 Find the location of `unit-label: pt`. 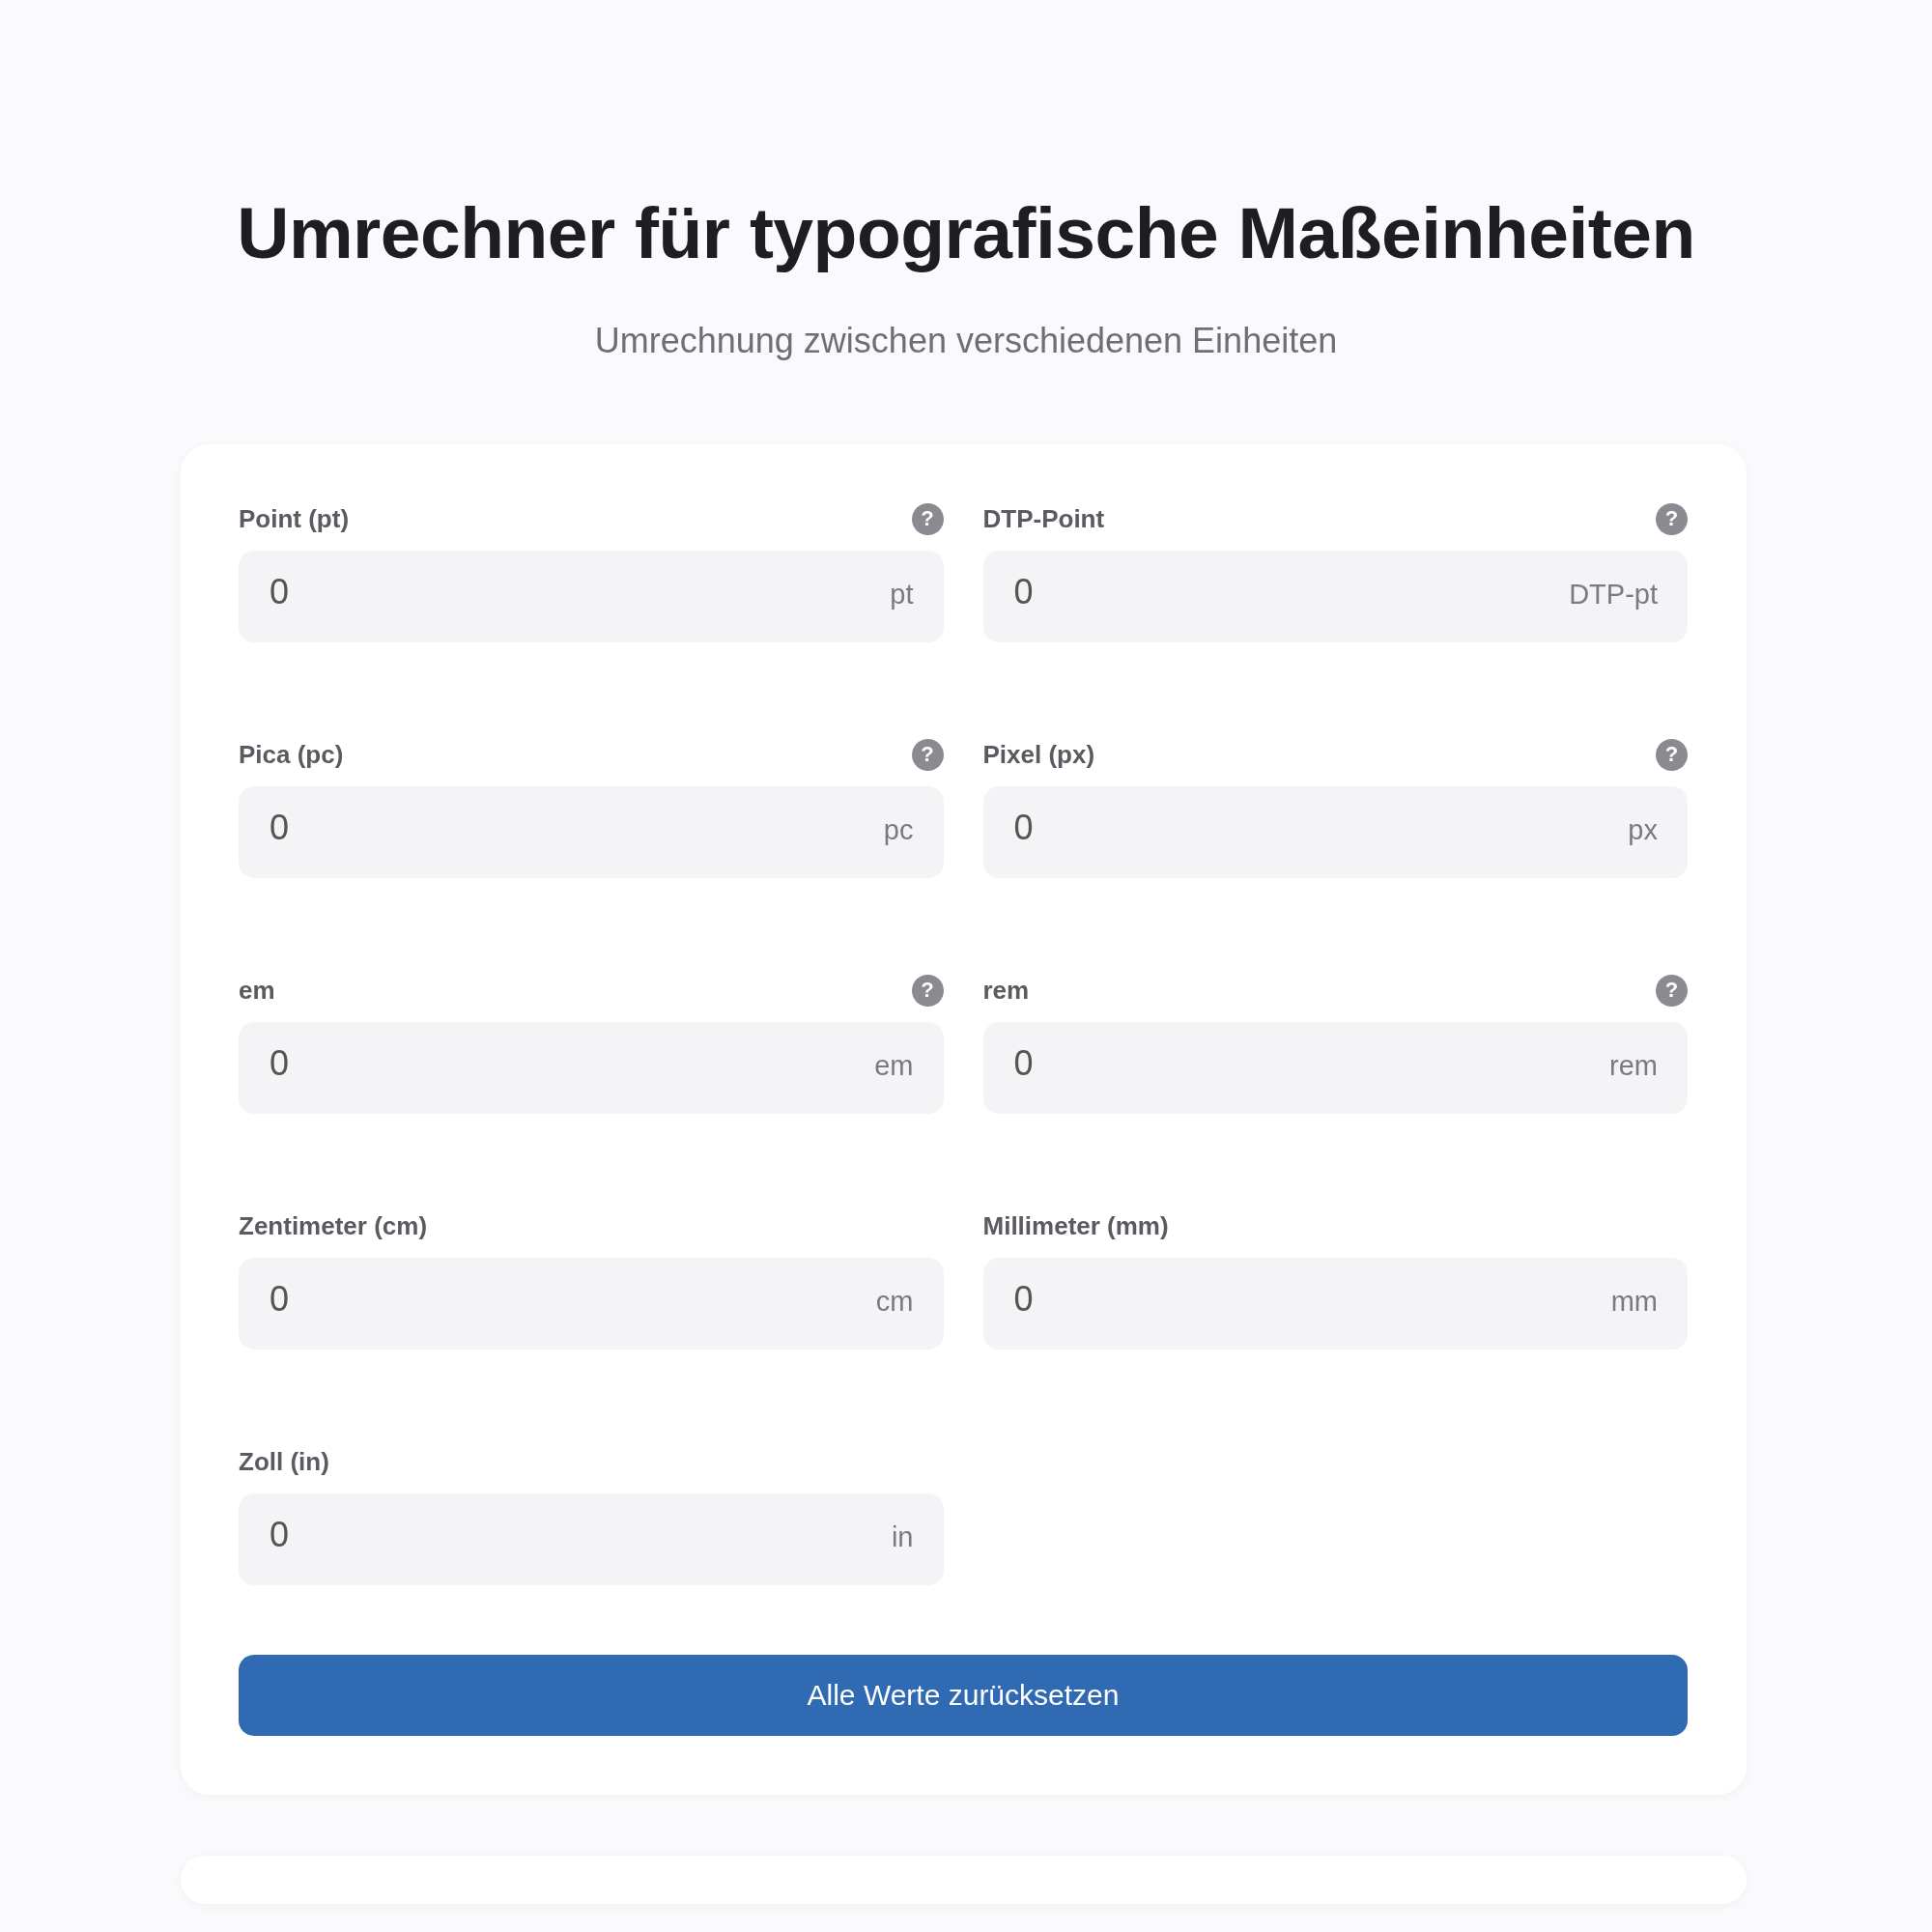

unit-label: pt is located at coordinates (902, 595).